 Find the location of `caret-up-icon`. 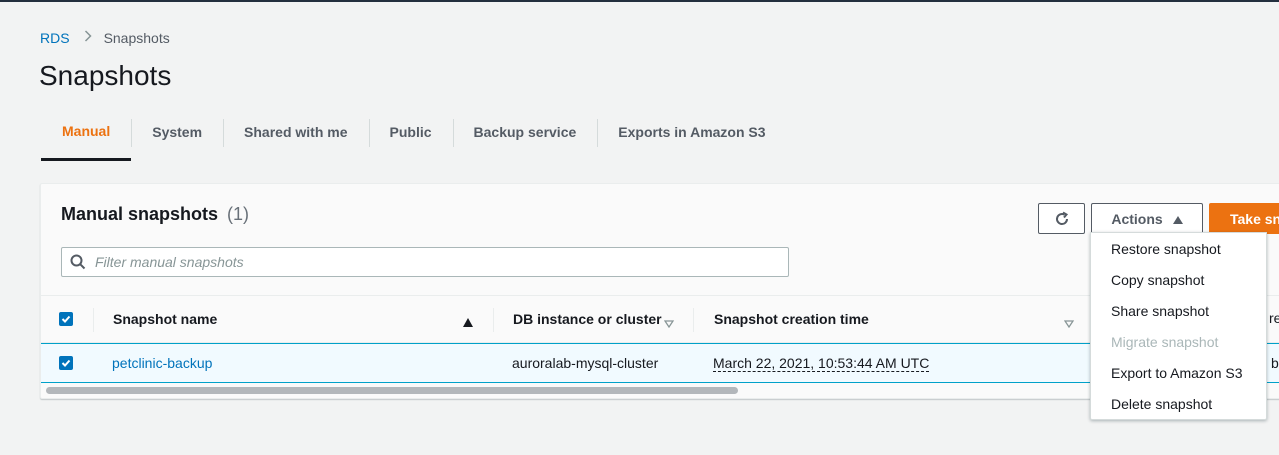

caret-up-icon is located at coordinates (1177, 219).